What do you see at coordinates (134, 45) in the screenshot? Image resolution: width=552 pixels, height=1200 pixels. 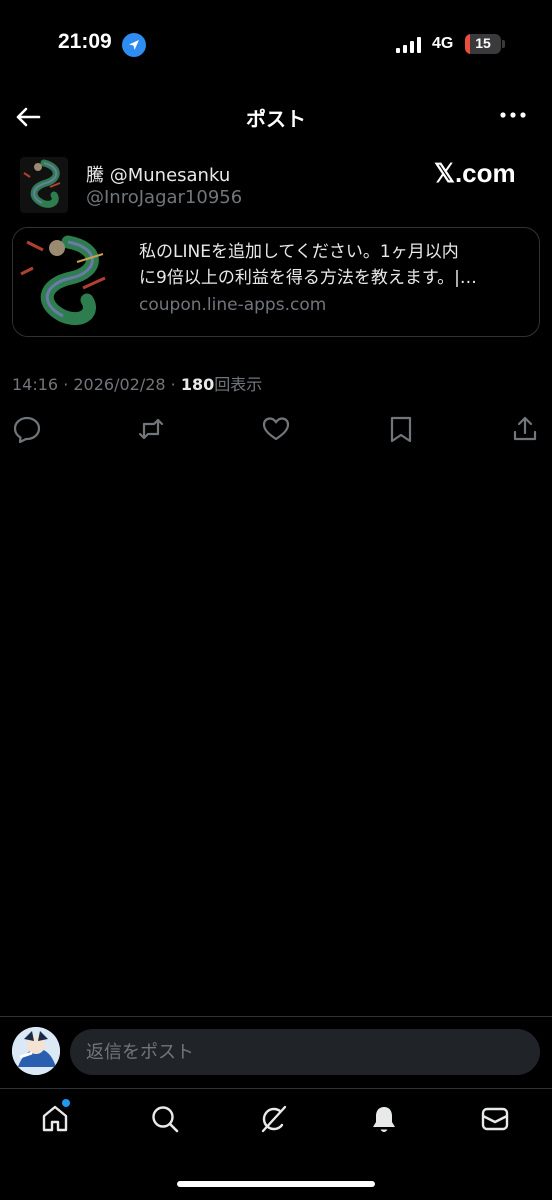 I see `location-arrow-icon` at bounding box center [134, 45].